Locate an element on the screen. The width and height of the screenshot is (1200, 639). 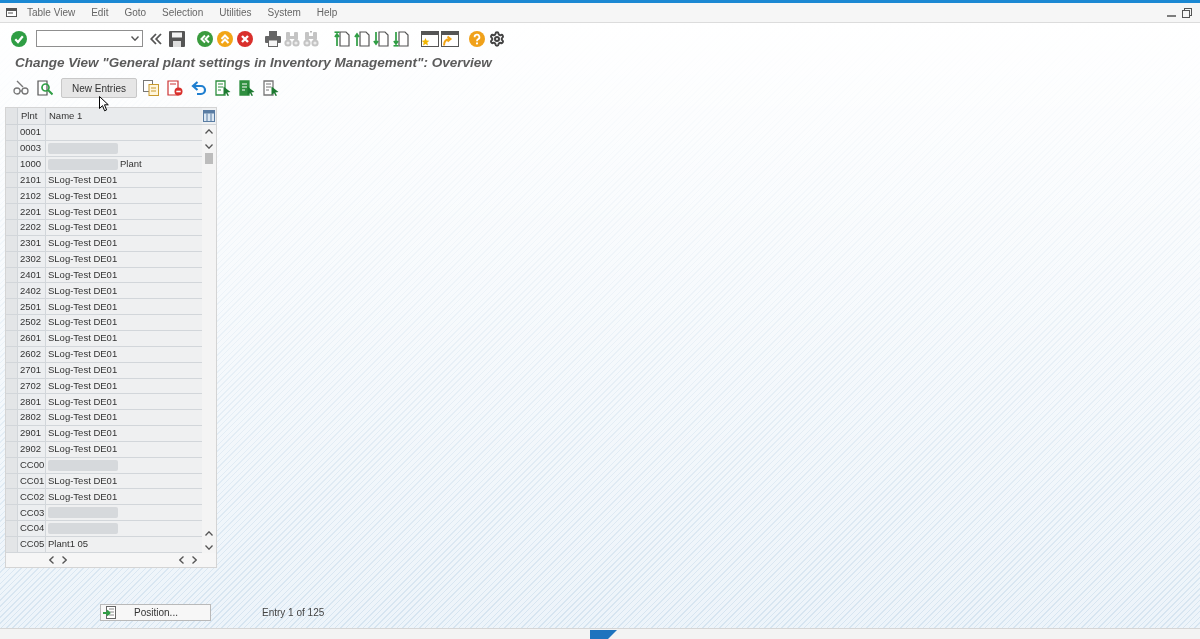
menu-icon is located at coordinates (11, 12).